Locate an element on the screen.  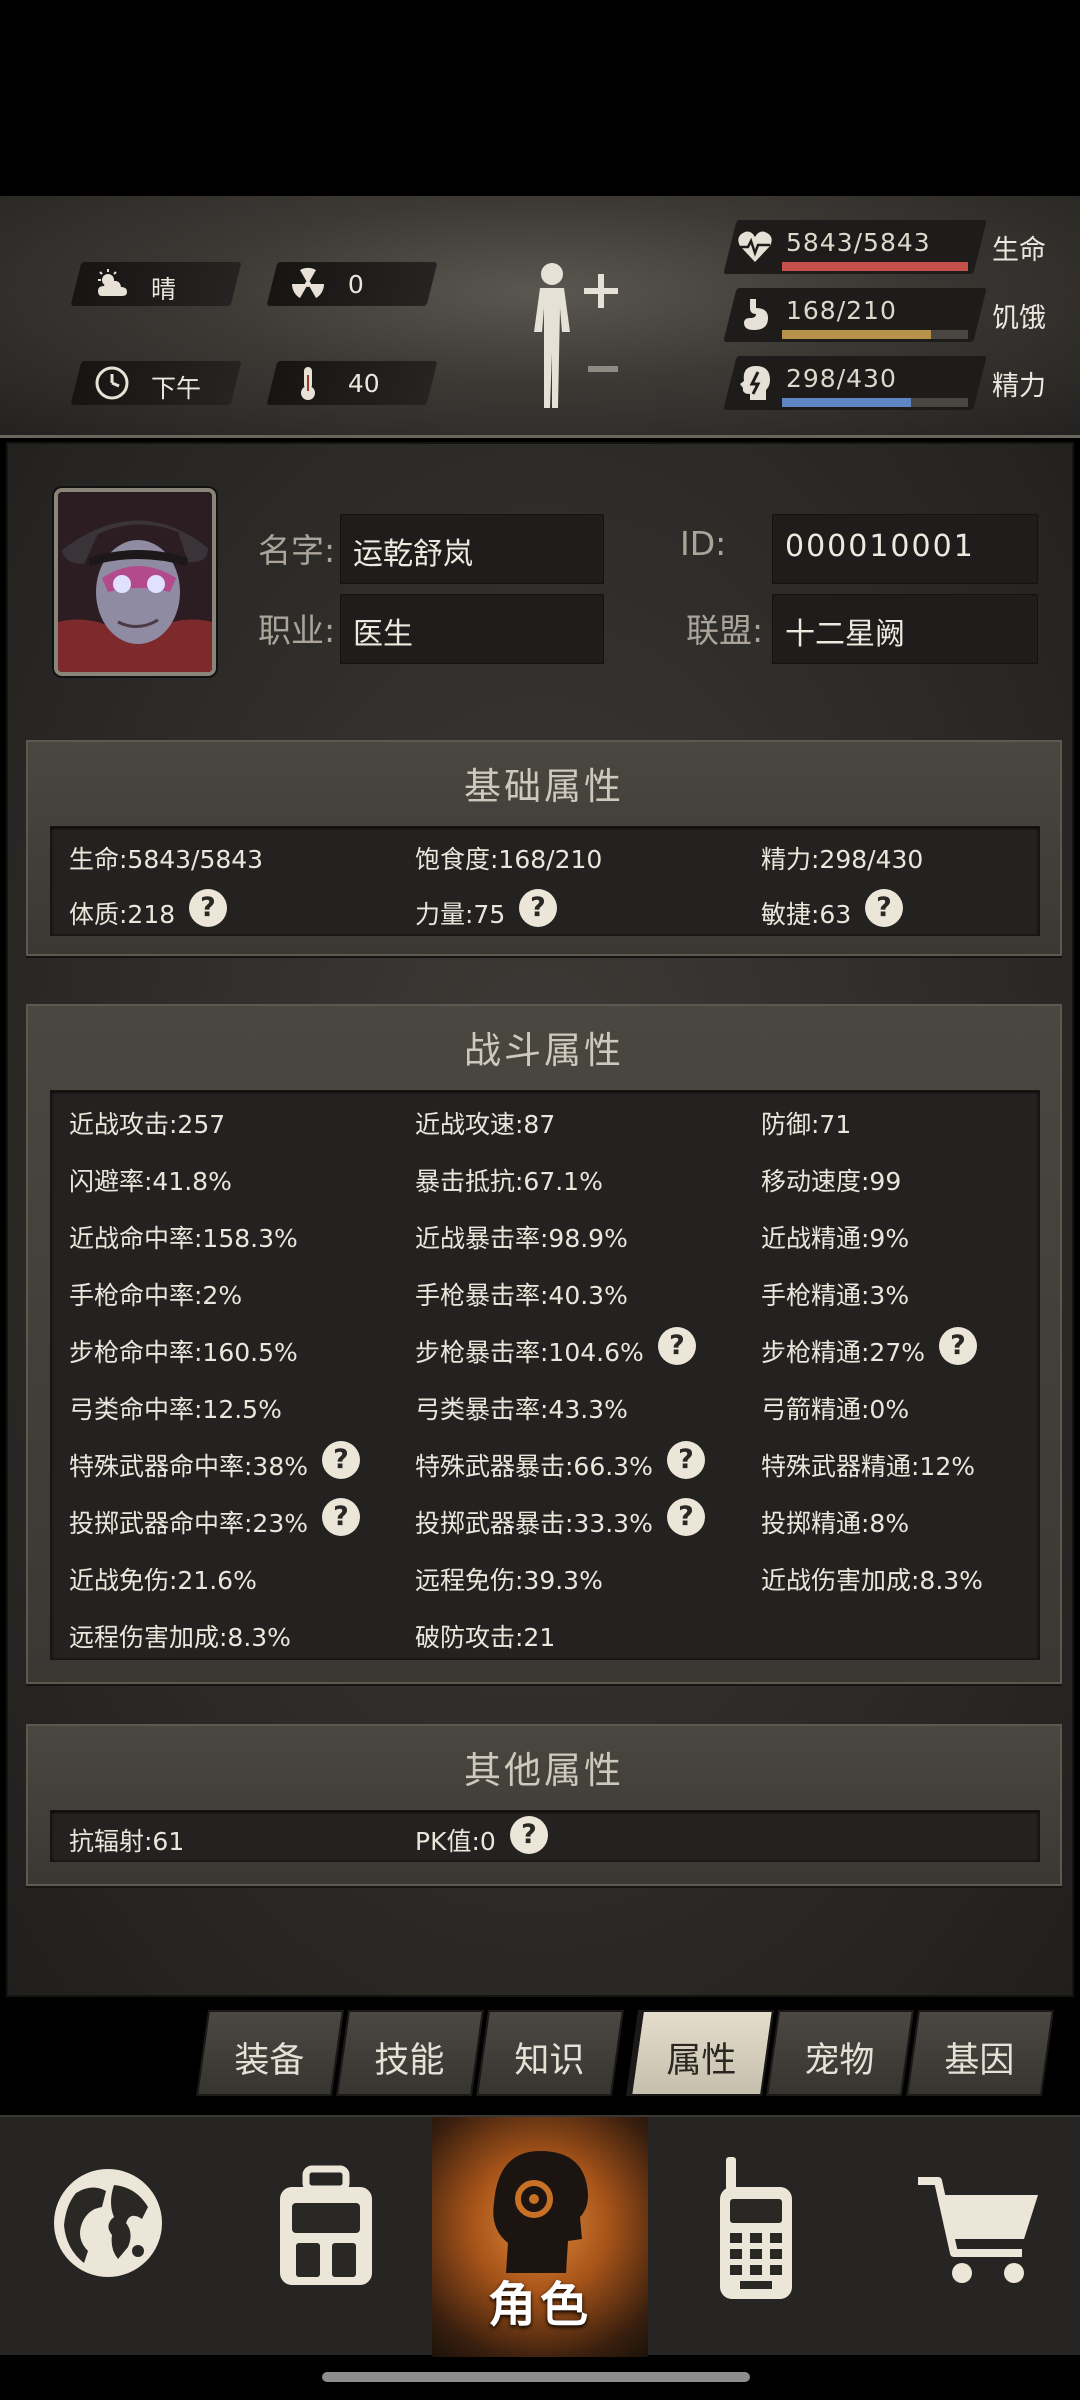
health-value: 5843/5843 is located at coordinates (858, 242).